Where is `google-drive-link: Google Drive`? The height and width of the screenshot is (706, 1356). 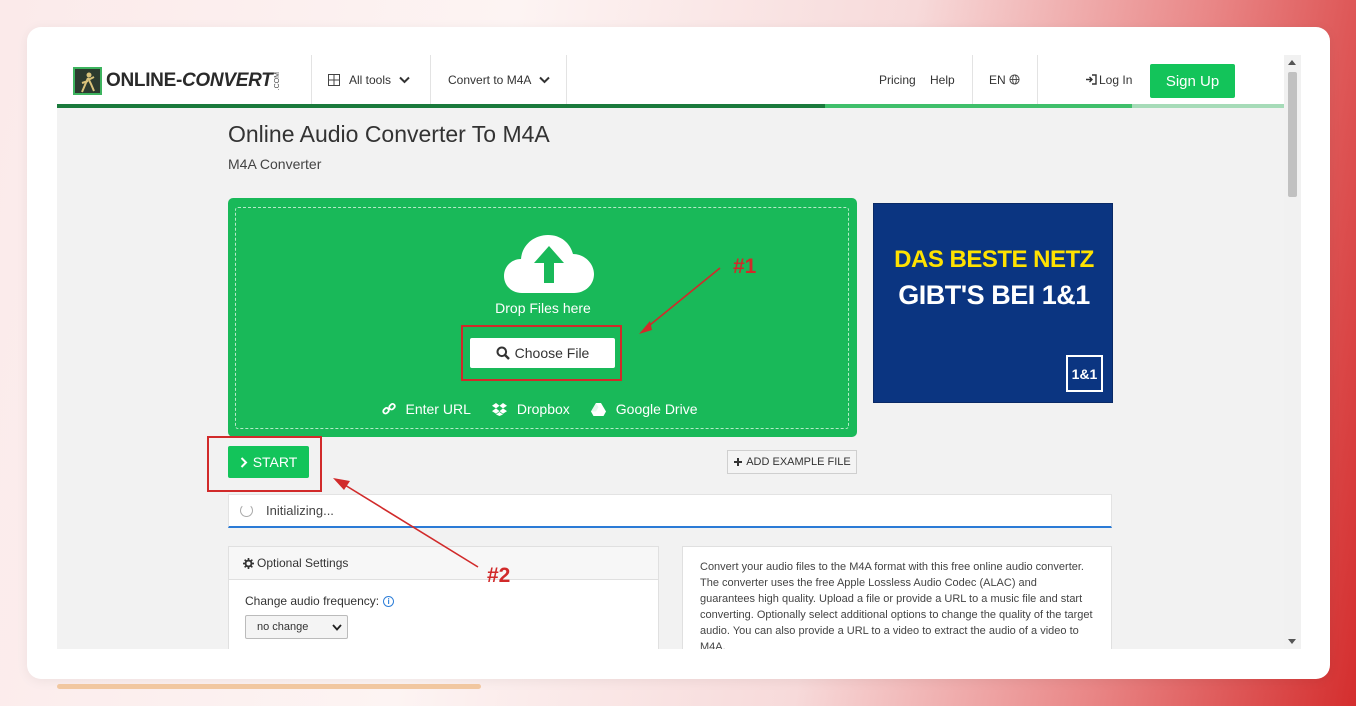 google-drive-link: Google Drive is located at coordinates (647, 409).